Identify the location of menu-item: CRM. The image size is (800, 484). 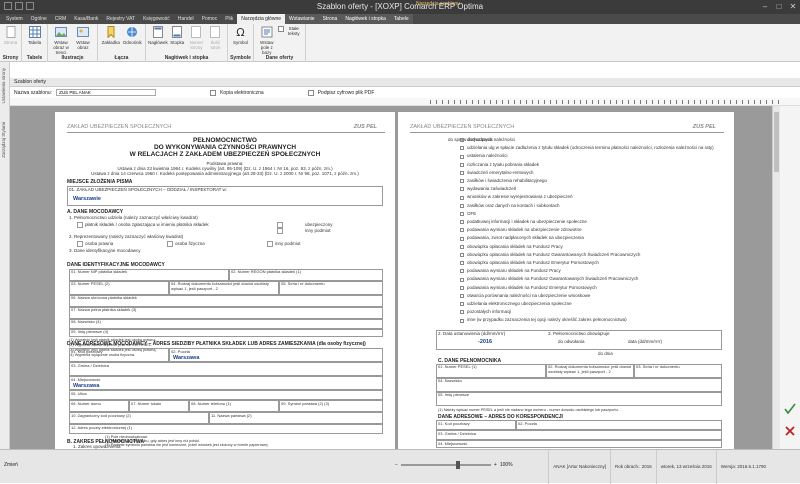
(60, 19).